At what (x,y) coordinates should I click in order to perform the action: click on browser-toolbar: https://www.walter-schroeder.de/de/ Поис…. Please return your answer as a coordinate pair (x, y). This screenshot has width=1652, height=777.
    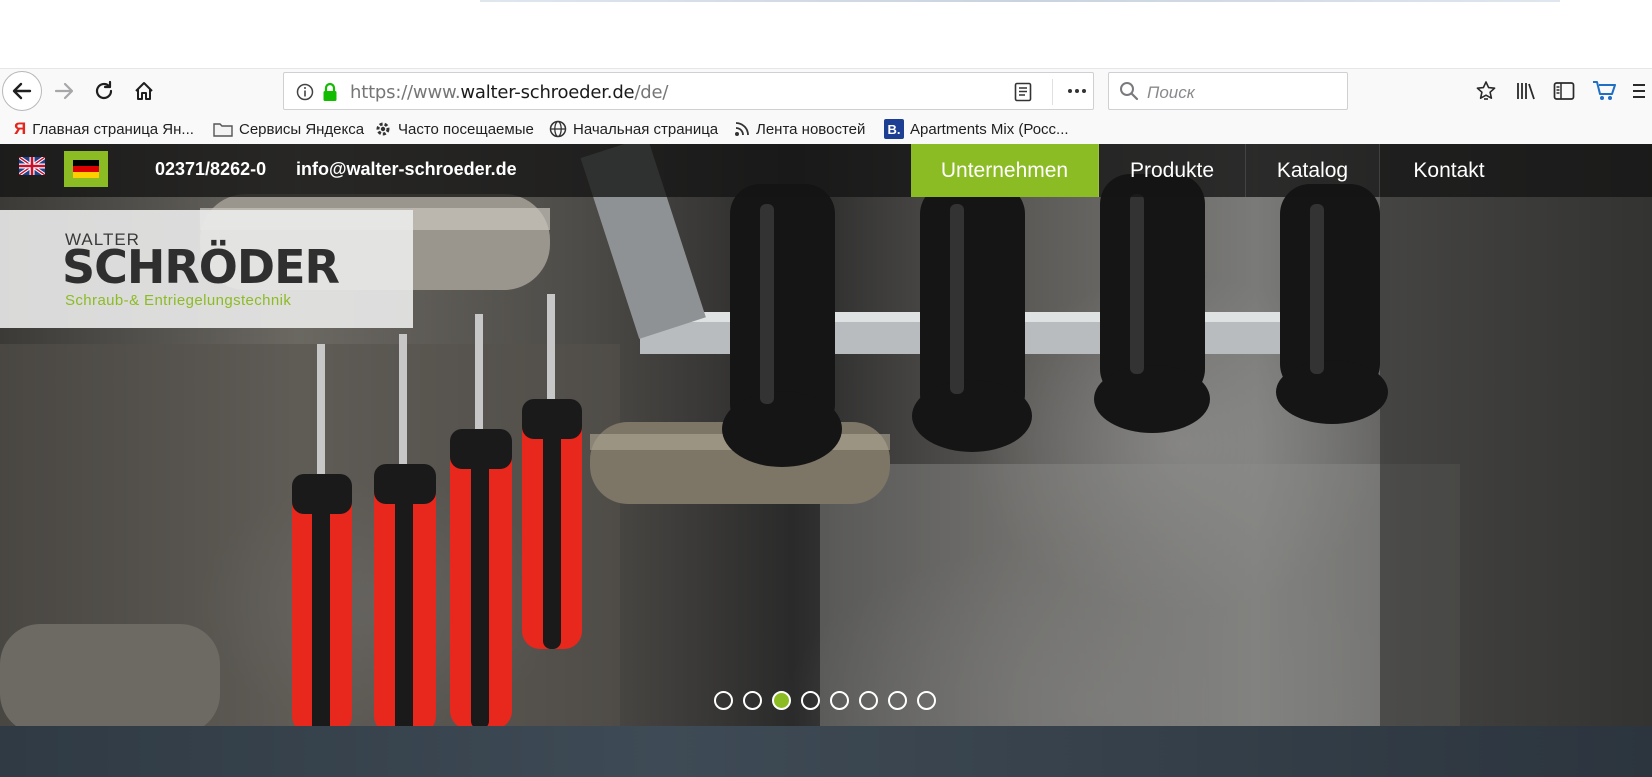
    Looking at the image, I should click on (826, 90).